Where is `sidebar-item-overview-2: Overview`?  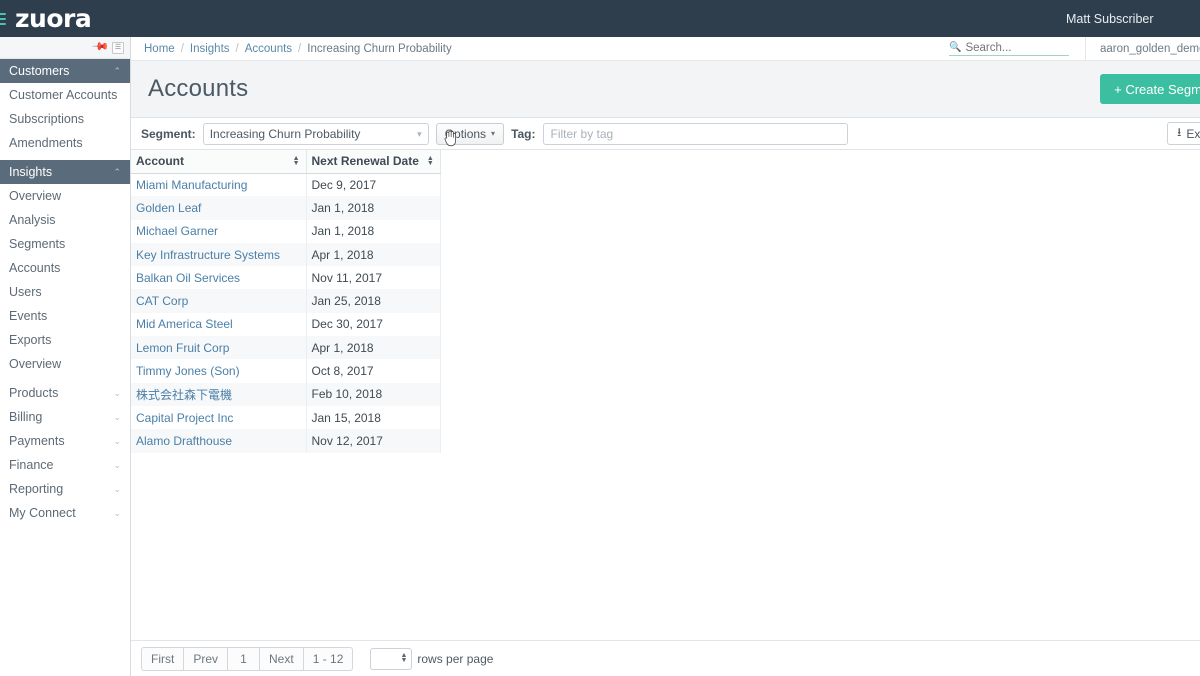
sidebar-item-overview-2: Overview is located at coordinates (65, 364).